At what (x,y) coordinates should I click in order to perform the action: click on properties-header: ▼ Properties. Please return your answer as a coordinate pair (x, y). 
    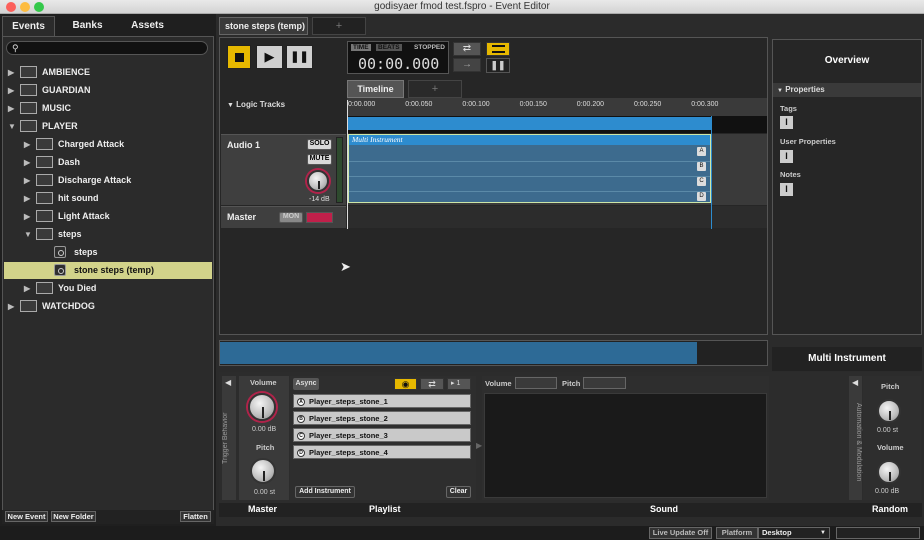
    Looking at the image, I should click on (847, 90).